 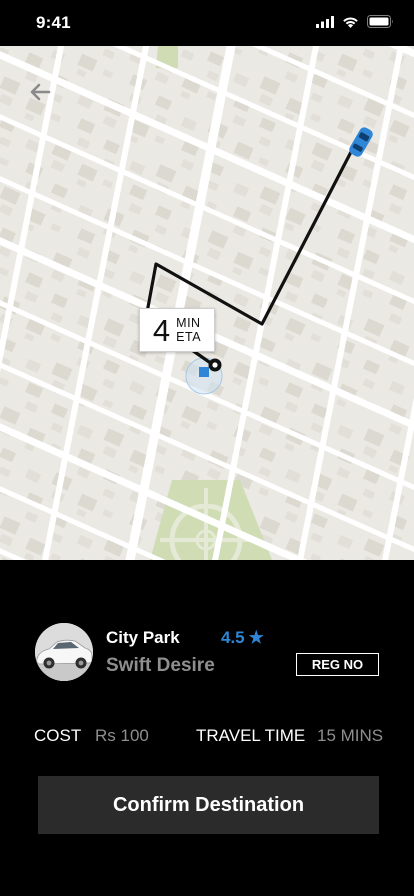 What do you see at coordinates (251, 735) in the screenshot?
I see `travel-time-label: TRAVEL TIME` at bounding box center [251, 735].